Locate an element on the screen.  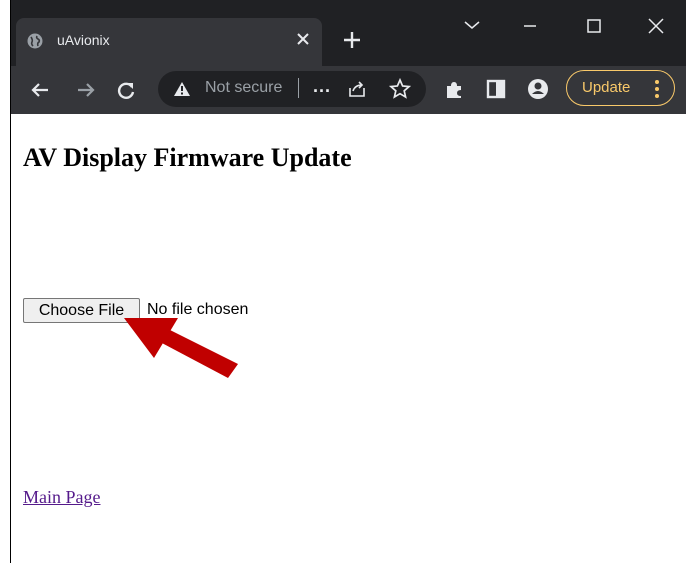
maximize-icon is located at coordinates (594, 26).